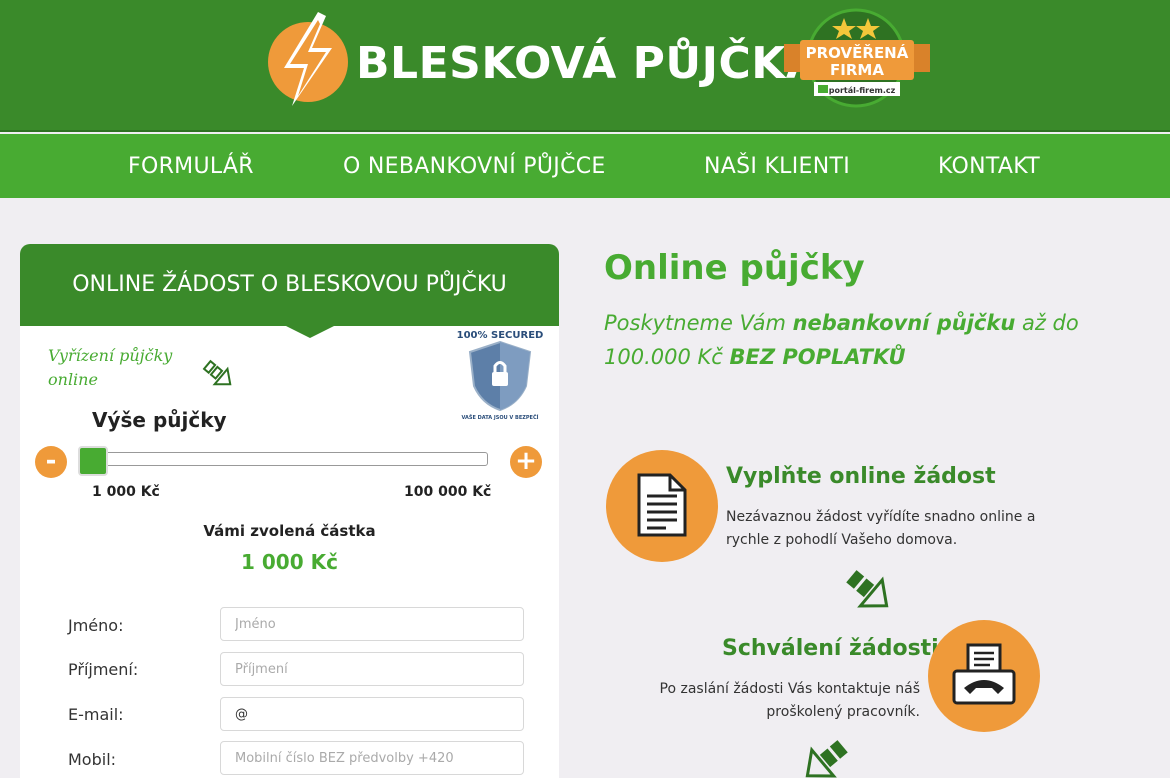 This screenshot has height=778, width=1170. Describe the element at coordinates (826, 759) in the screenshot. I see `arrow-down-left-icon` at that location.